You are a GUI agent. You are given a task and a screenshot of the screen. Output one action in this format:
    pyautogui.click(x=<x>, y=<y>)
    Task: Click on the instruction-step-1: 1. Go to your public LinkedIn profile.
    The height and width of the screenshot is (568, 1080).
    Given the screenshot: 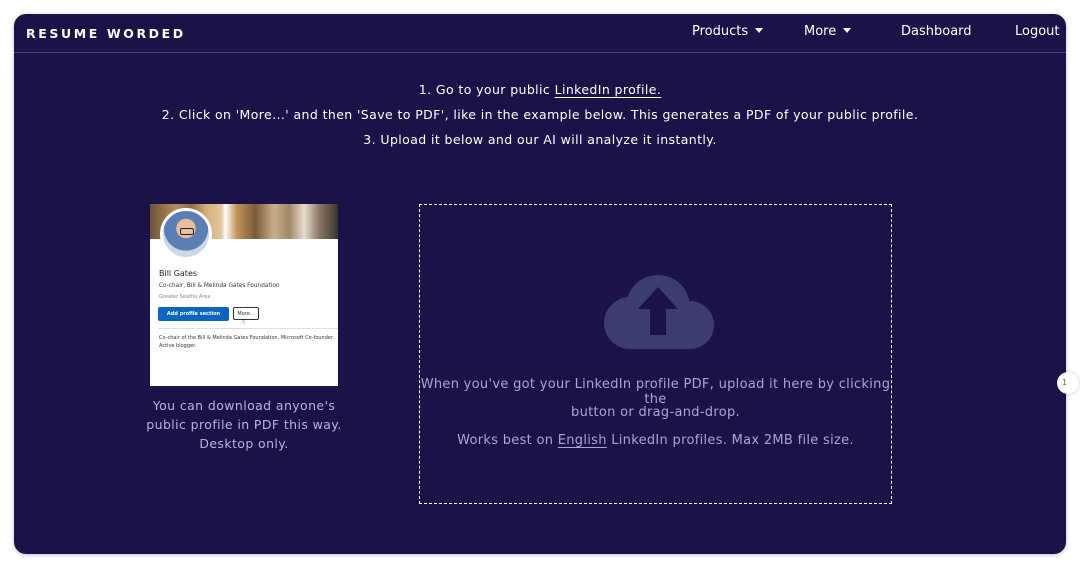 What is the action you would take?
    pyautogui.click(x=540, y=89)
    